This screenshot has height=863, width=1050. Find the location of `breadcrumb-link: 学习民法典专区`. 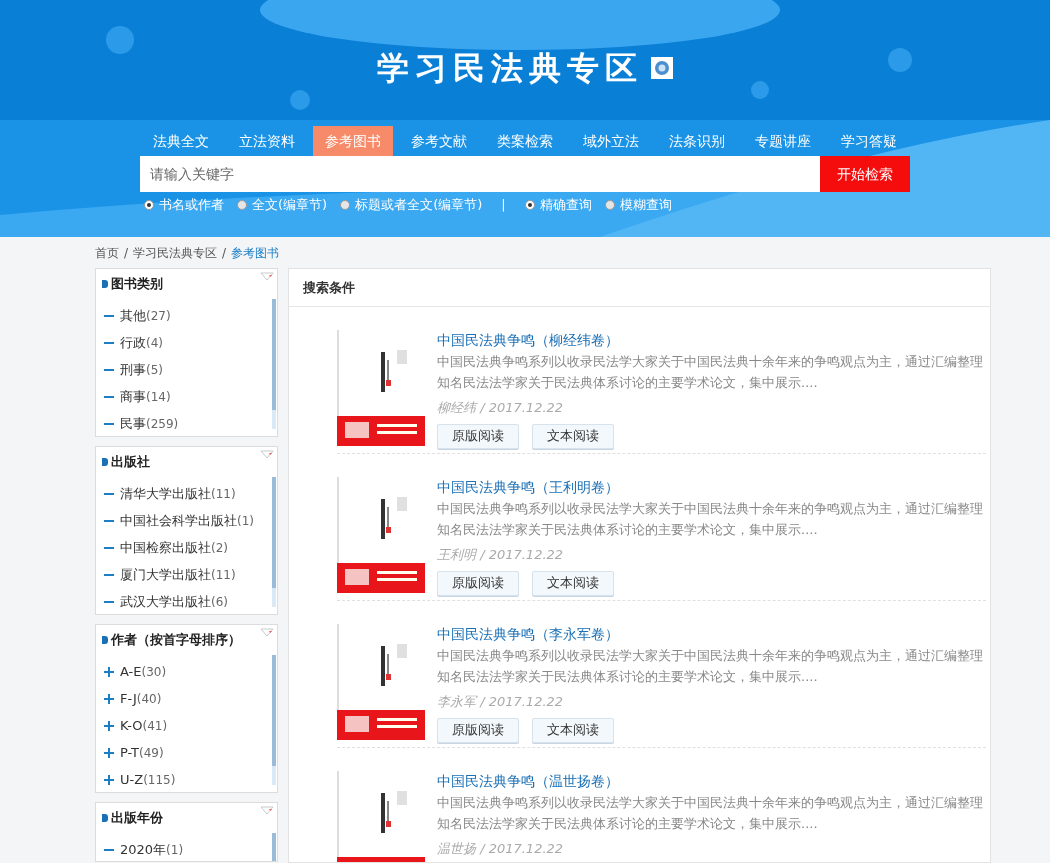

breadcrumb-link: 学习民法典专区 is located at coordinates (175, 252).